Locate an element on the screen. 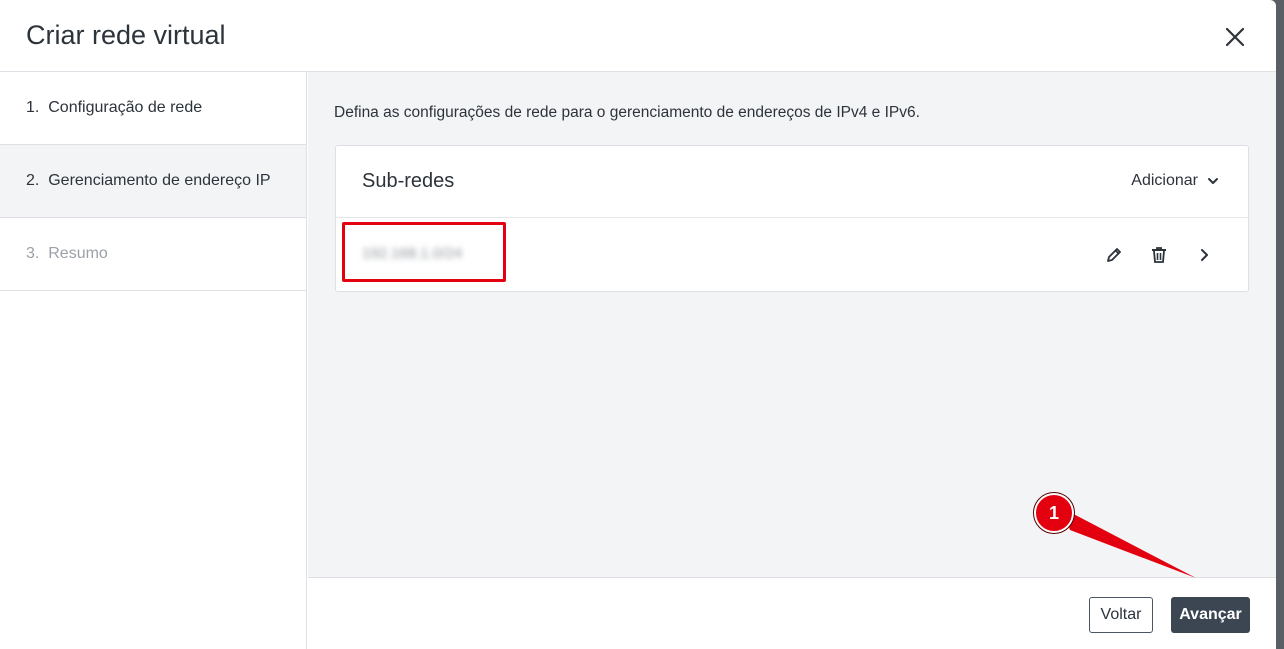 The width and height of the screenshot is (1284, 649). back-button: Voltar is located at coordinates (1121, 615).